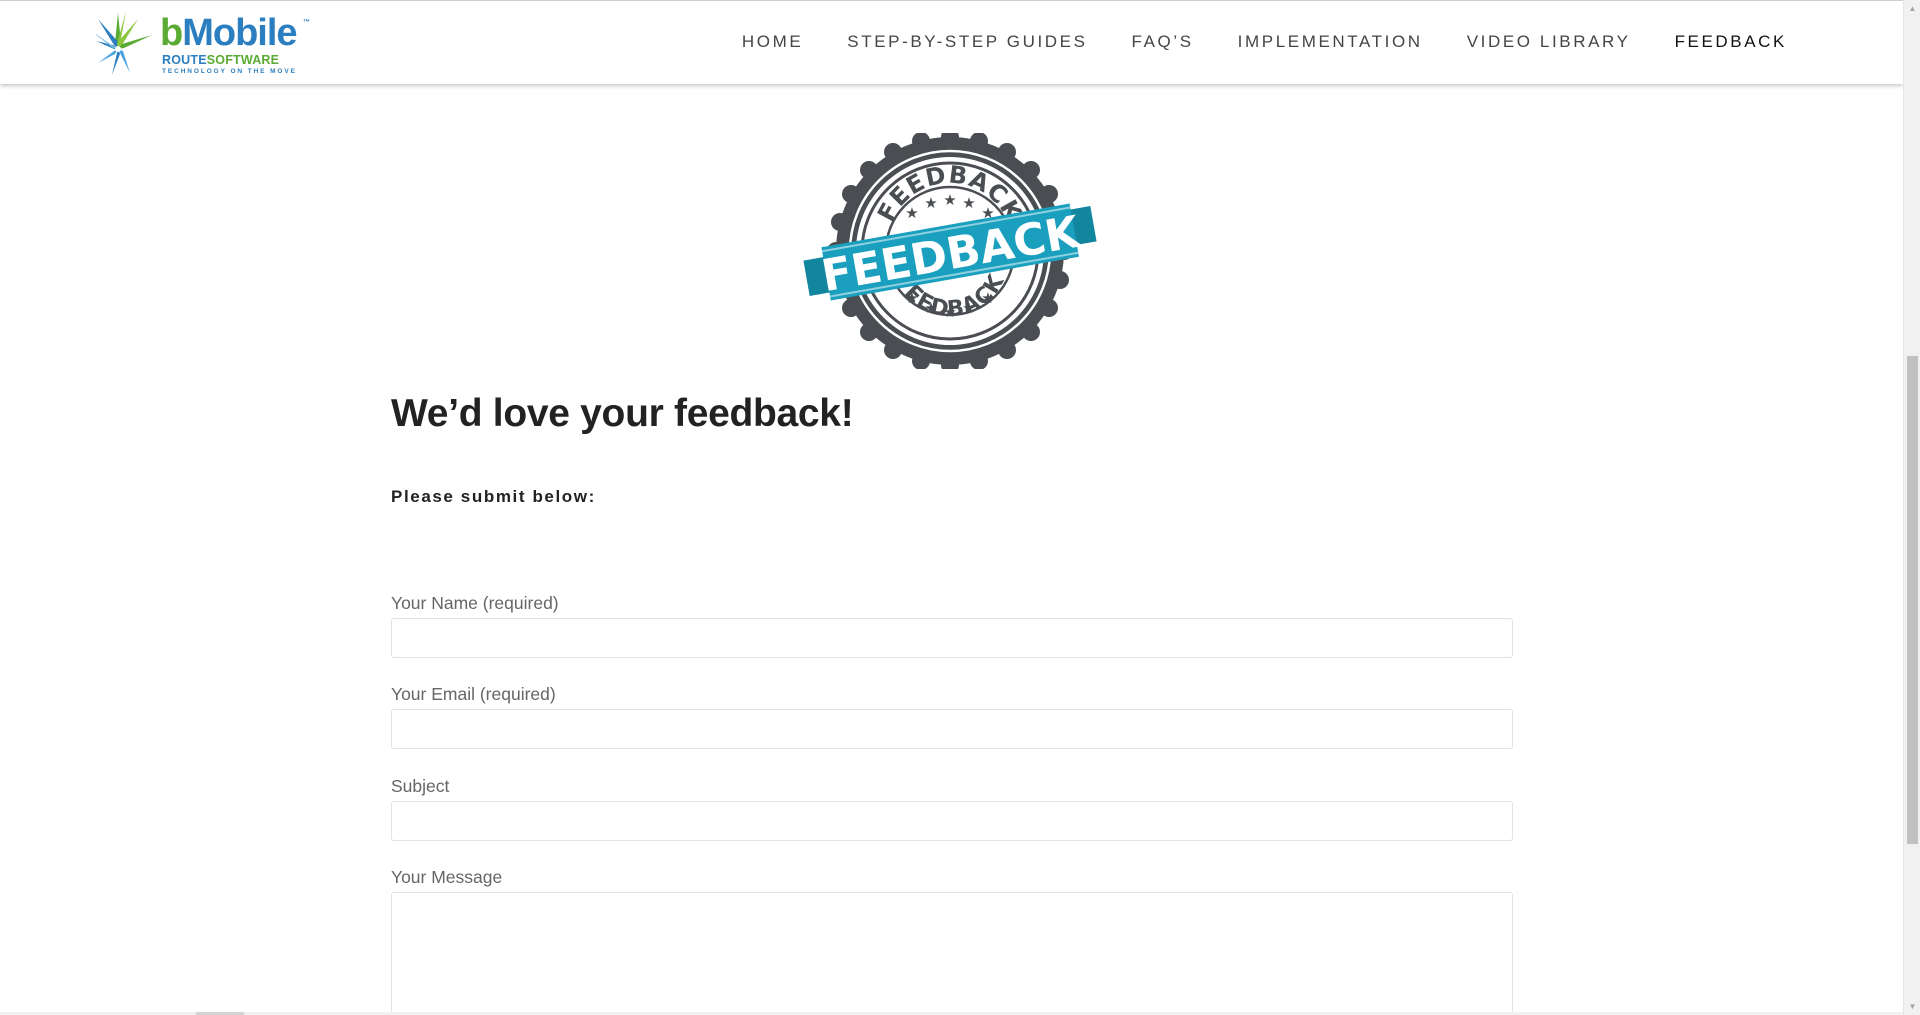  Describe the element at coordinates (952, 729) in the screenshot. I see `email-field` at that location.